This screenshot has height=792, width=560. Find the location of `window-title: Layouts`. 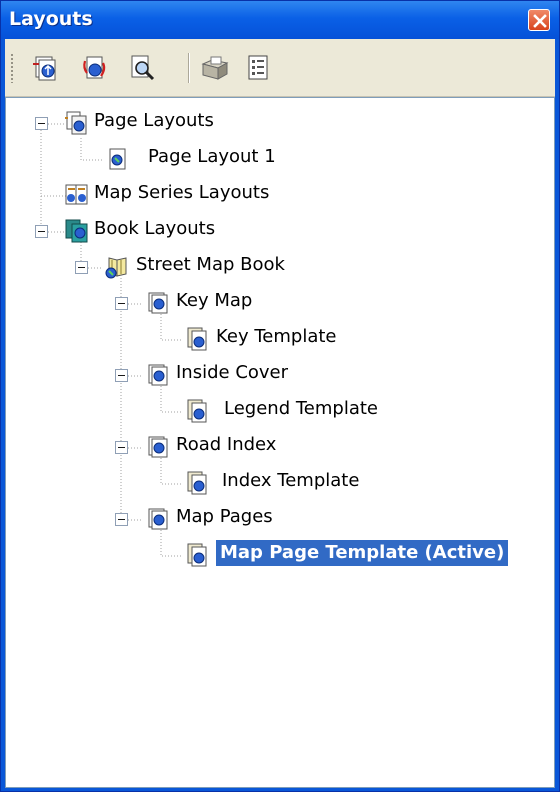

window-title: Layouts is located at coordinates (51, 19).